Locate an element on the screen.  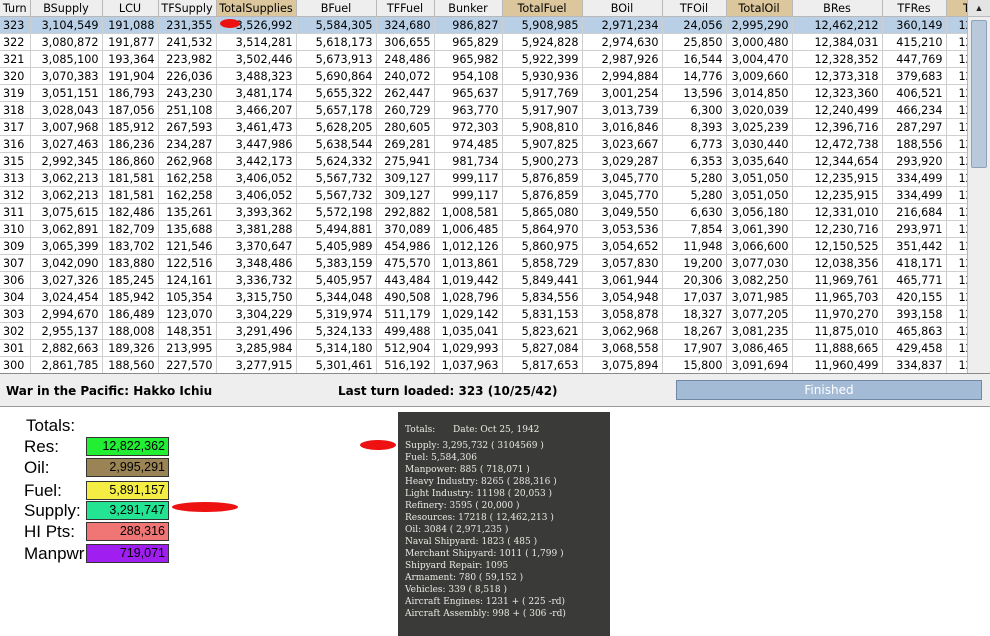
table-cell: 499,488 is located at coordinates (405, 331).